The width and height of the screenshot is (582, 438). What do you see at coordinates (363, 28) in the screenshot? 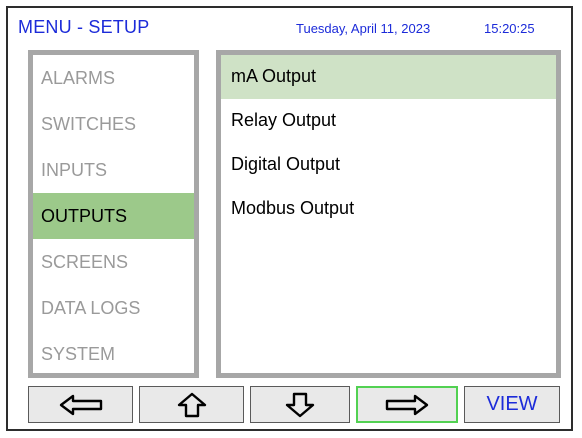
I see `date-display: Tuesday, April 11, 2023` at bounding box center [363, 28].